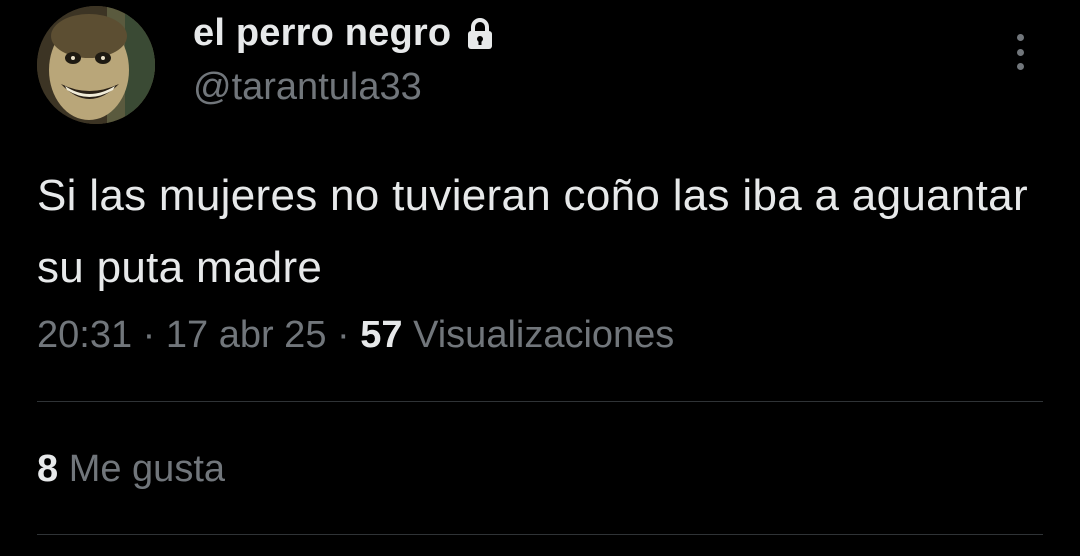  What do you see at coordinates (246, 335) in the screenshot?
I see `tweet-date: 17 abr 25` at bounding box center [246, 335].